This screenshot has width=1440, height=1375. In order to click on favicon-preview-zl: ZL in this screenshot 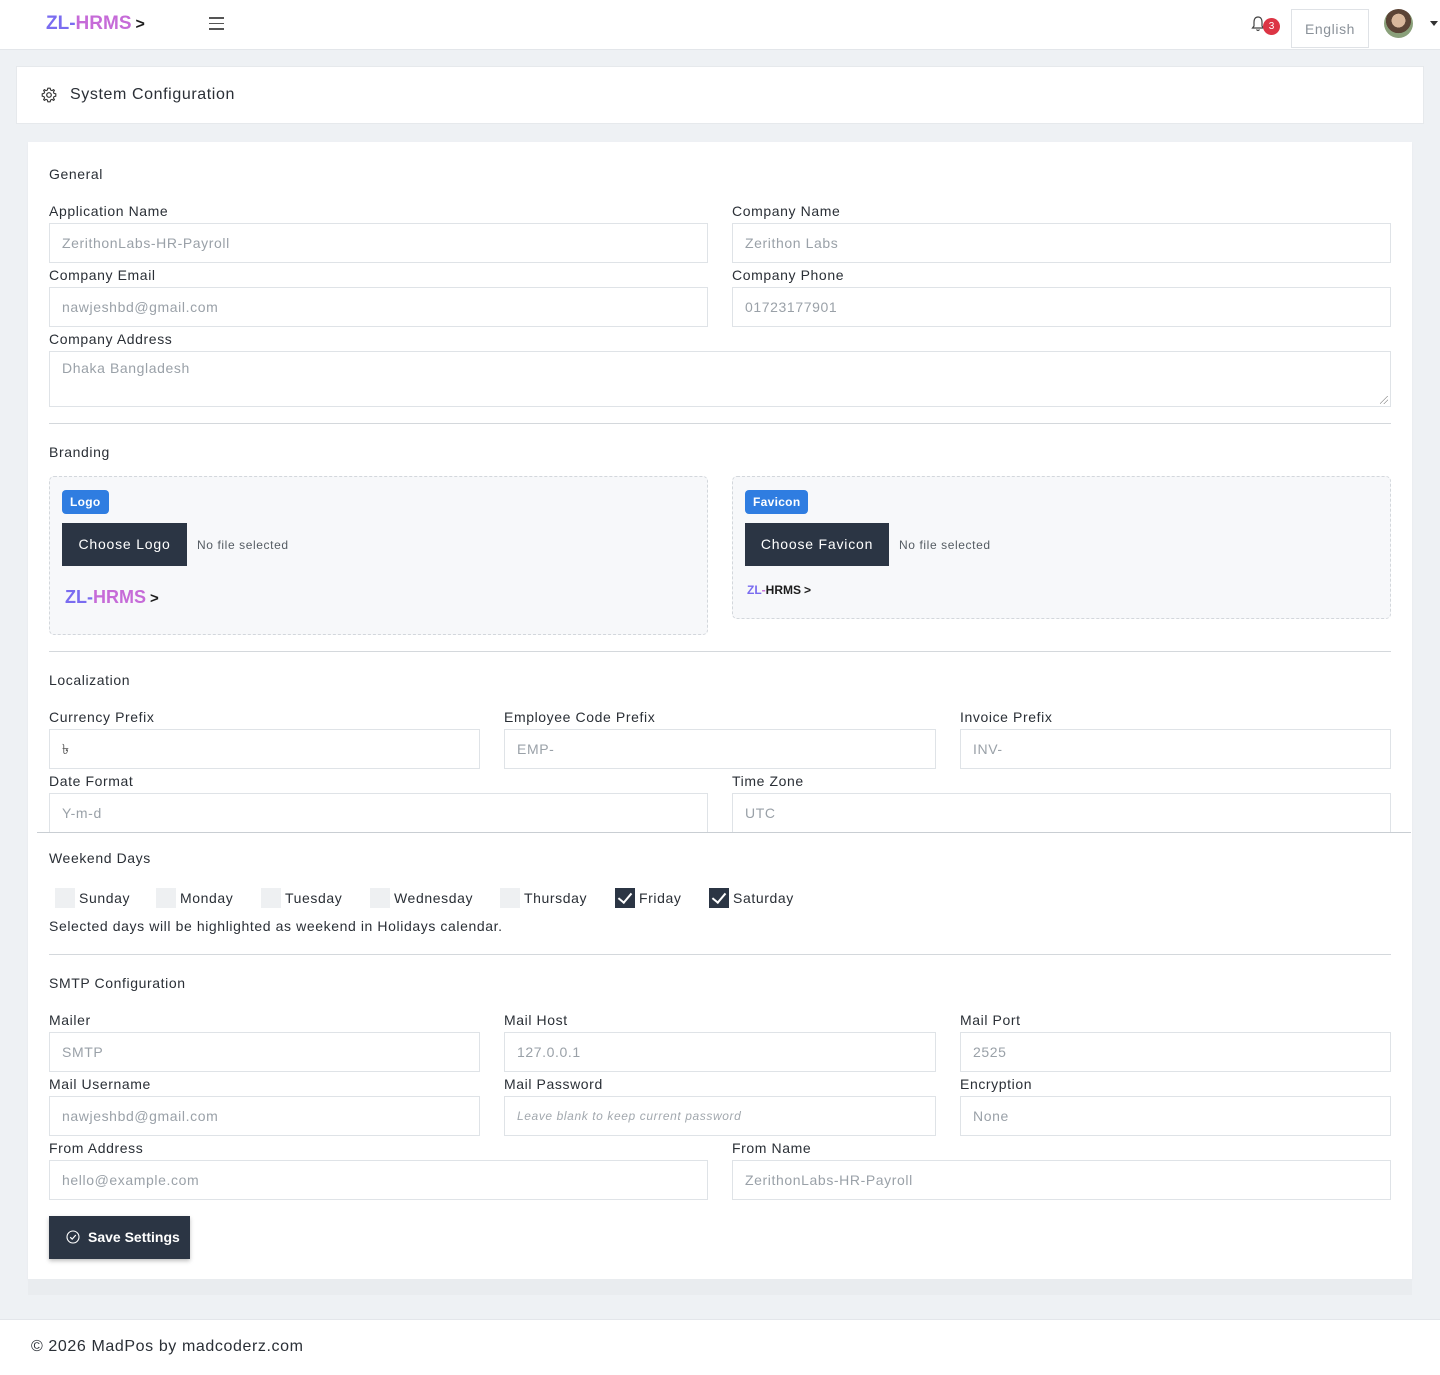, I will do `click(754, 590)`.